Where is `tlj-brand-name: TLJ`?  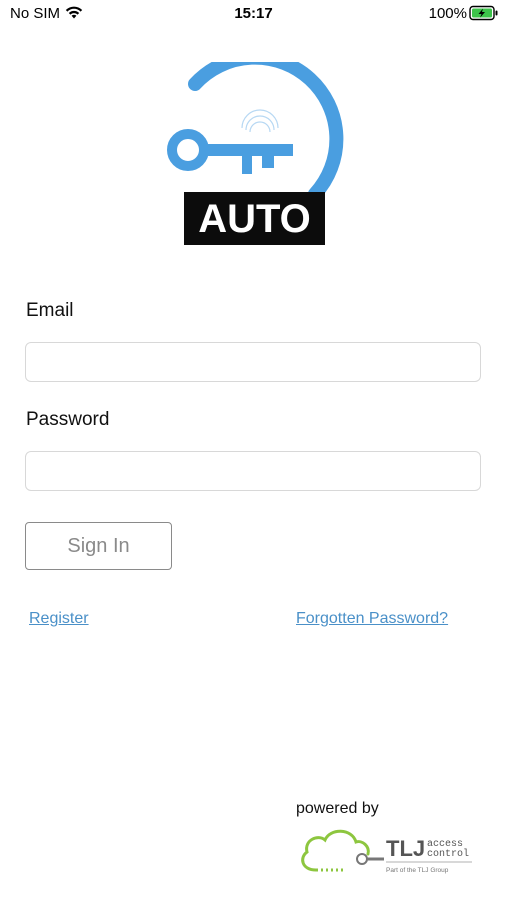 tlj-brand-name: TLJ is located at coordinates (405, 848).